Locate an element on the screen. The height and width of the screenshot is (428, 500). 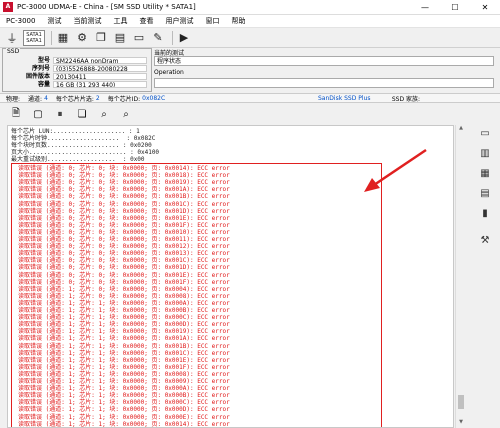
close-button: ✕ is located at coordinates (485, 7).